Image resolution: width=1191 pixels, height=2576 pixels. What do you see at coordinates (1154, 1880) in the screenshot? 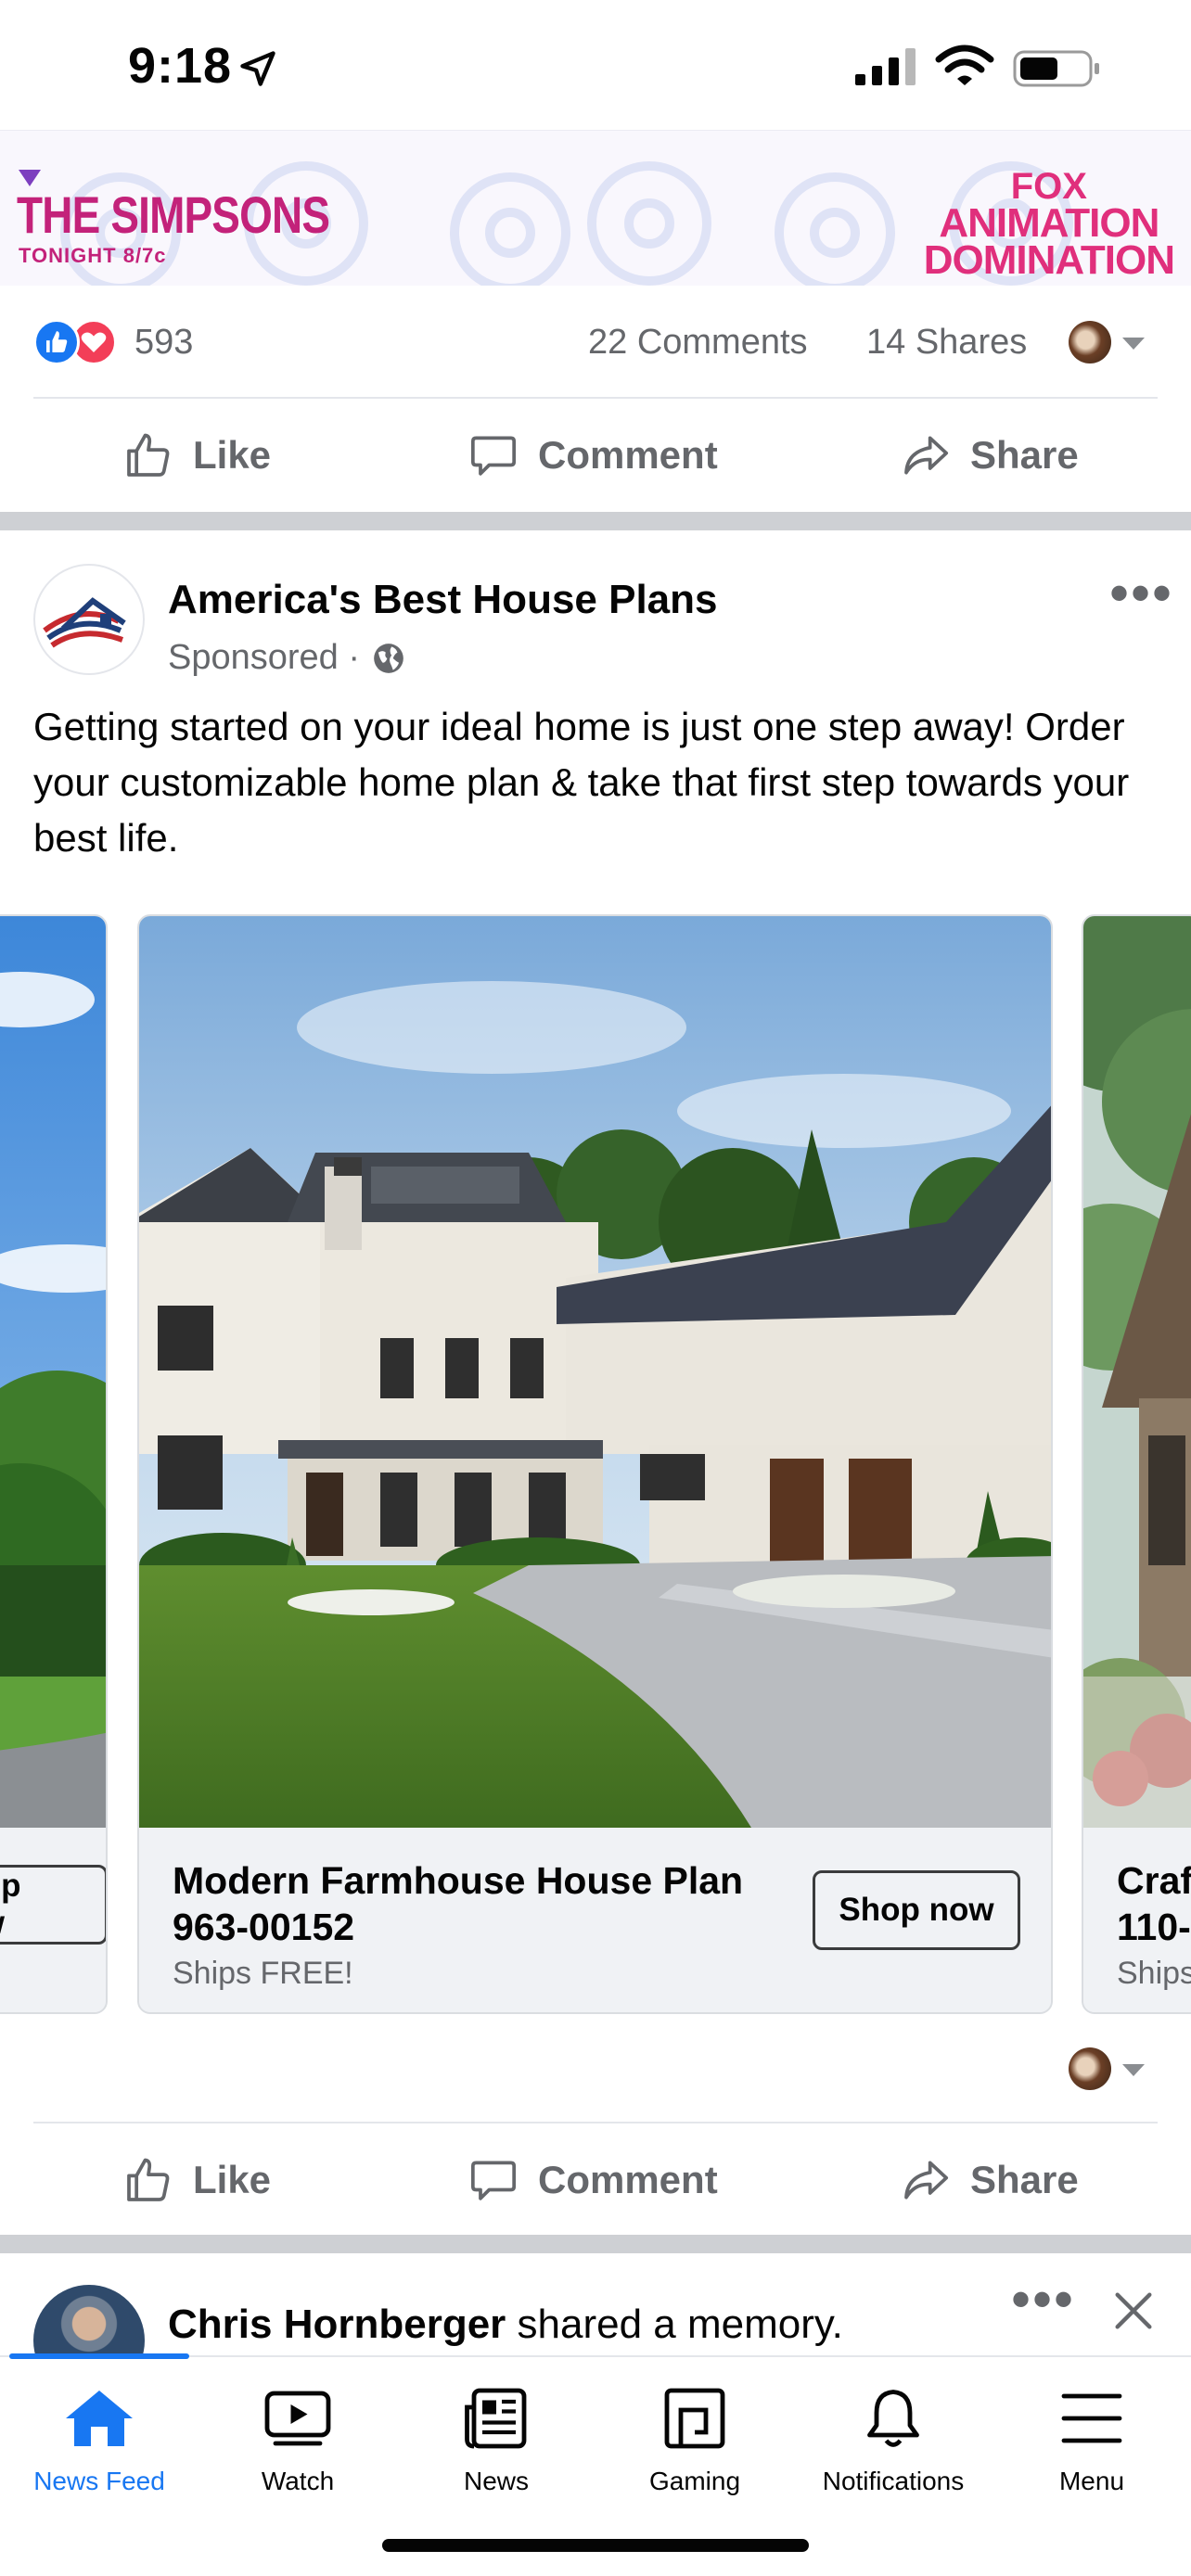
I see `product-title-right-line1: Craf` at bounding box center [1154, 1880].